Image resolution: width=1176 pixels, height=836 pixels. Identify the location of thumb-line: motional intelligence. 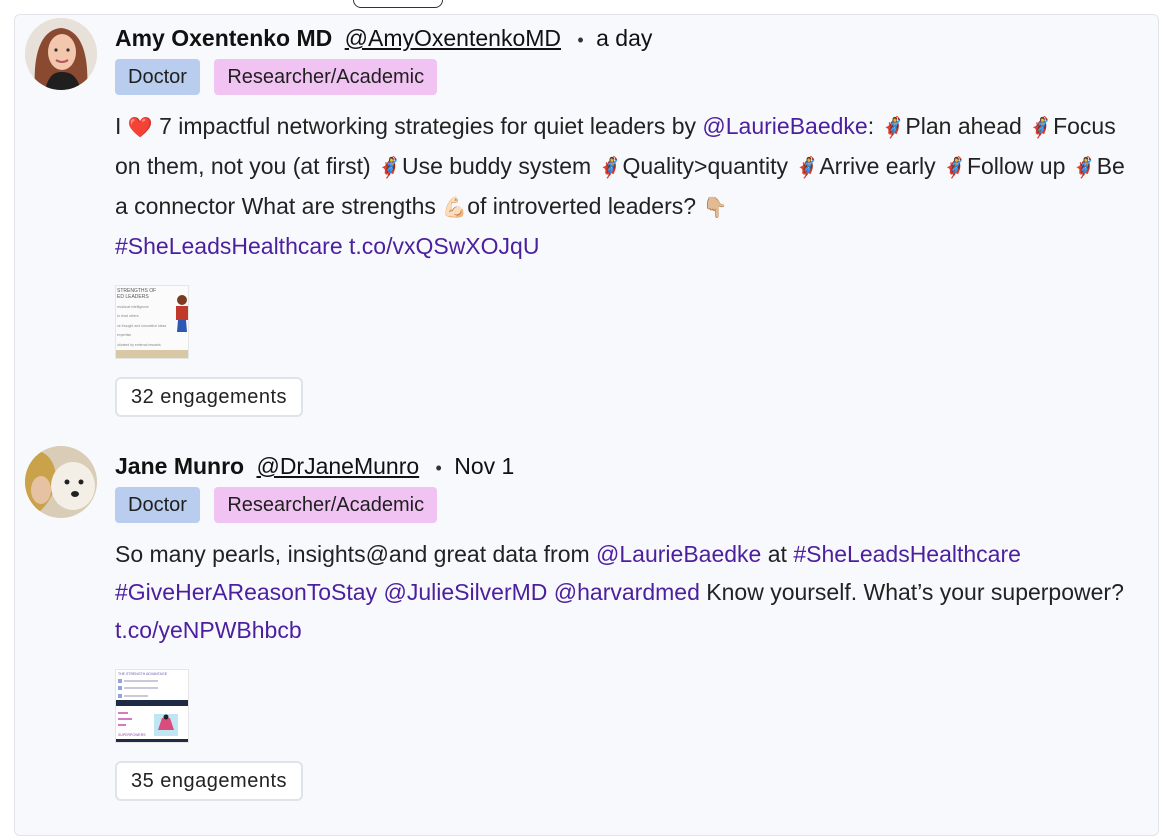
(133, 307).